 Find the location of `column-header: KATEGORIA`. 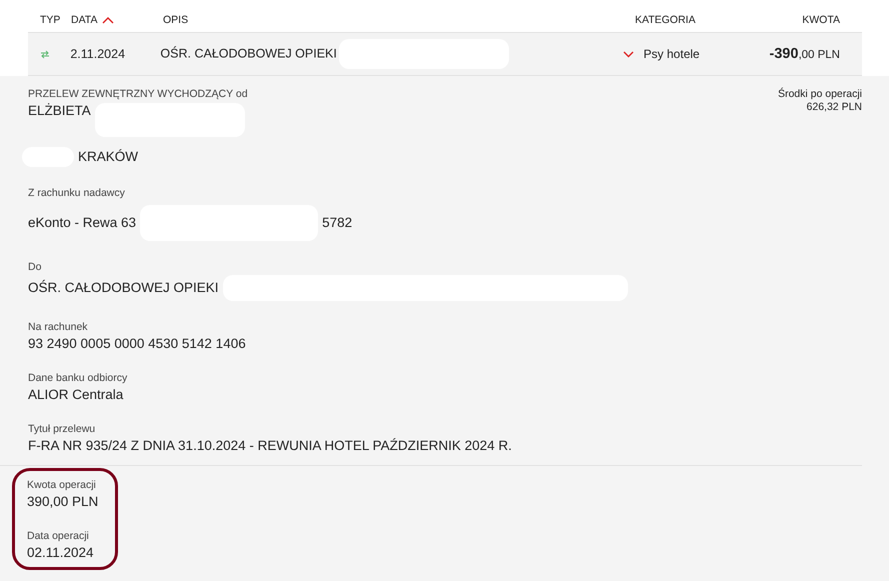

column-header: KATEGORIA is located at coordinates (665, 20).